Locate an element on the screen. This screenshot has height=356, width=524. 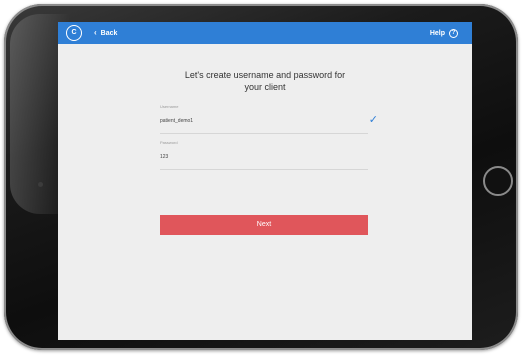
home-button is located at coordinates (498, 181).